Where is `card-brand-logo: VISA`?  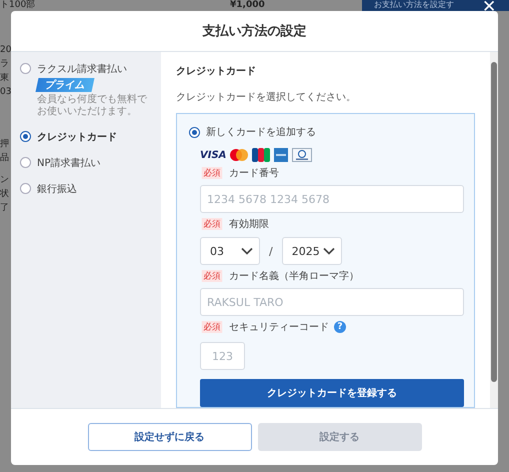 card-brand-logo: VISA is located at coordinates (213, 155).